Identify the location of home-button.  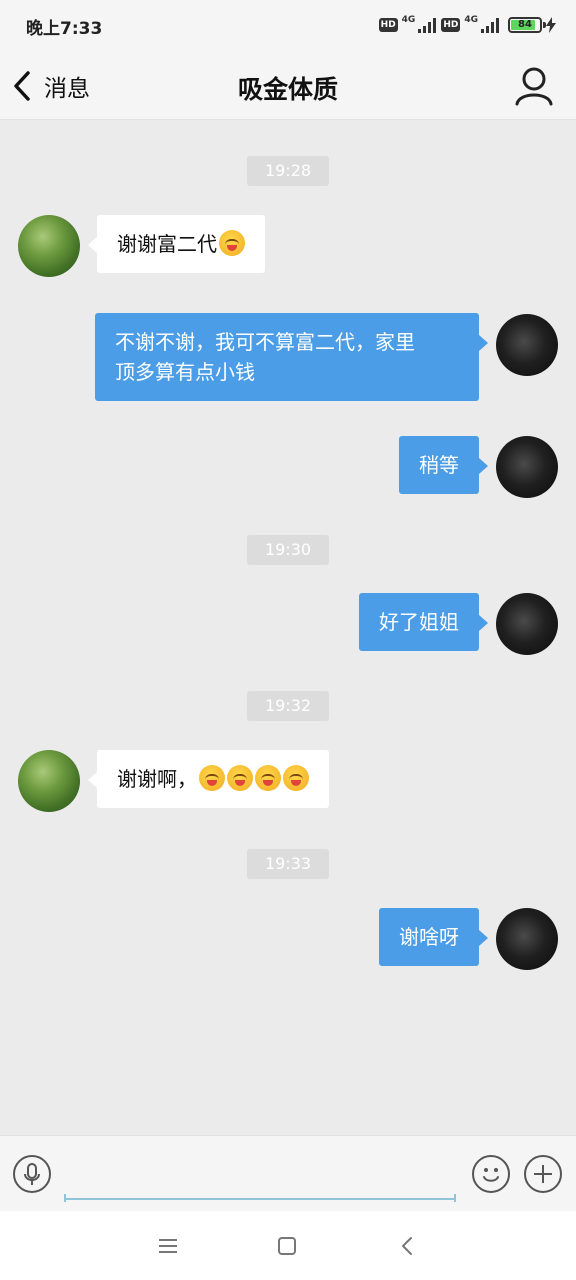
(287, 1246).